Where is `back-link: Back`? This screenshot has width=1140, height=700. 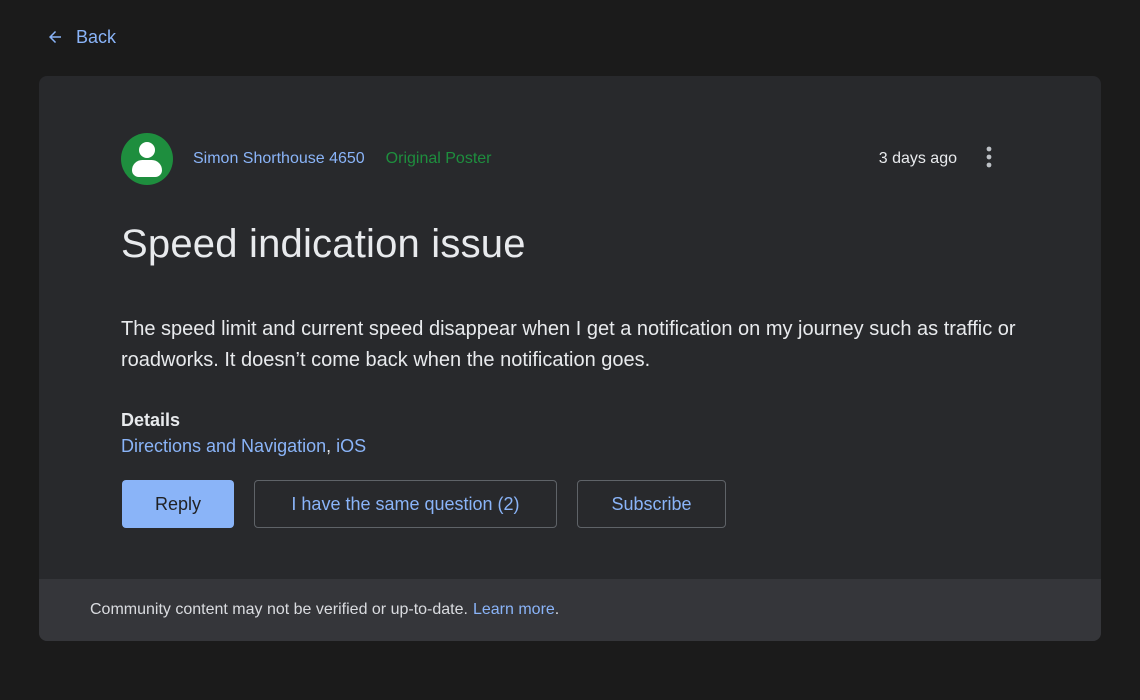
back-link: Back is located at coordinates (81, 37).